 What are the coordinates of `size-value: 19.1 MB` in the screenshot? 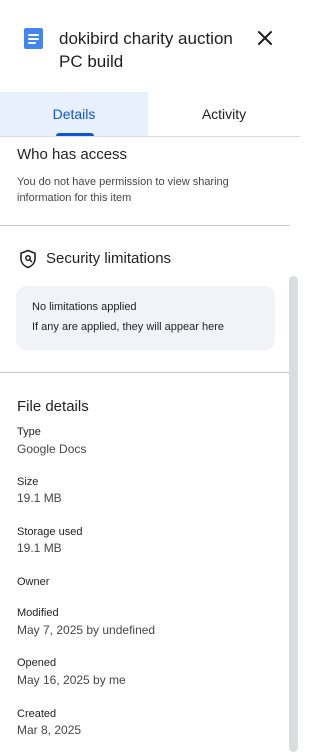 It's located at (39, 498).